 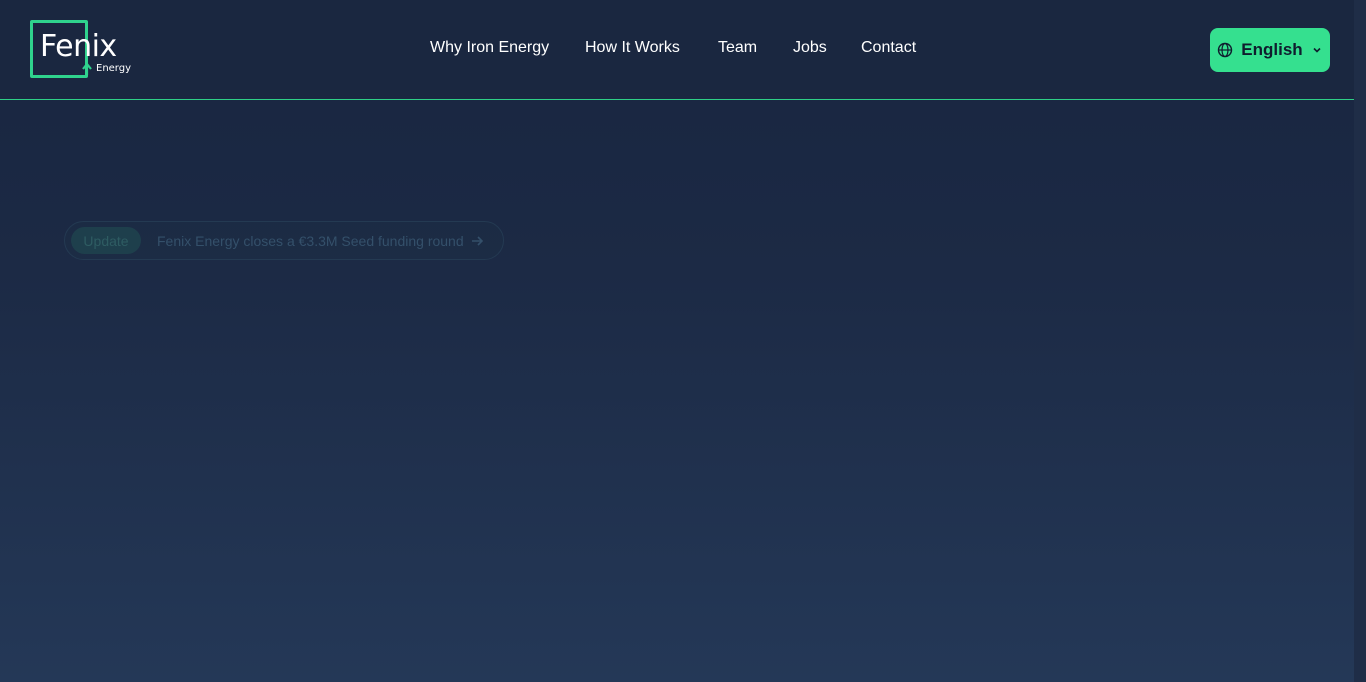 I want to click on globe-icon, so click(x=1225, y=50).